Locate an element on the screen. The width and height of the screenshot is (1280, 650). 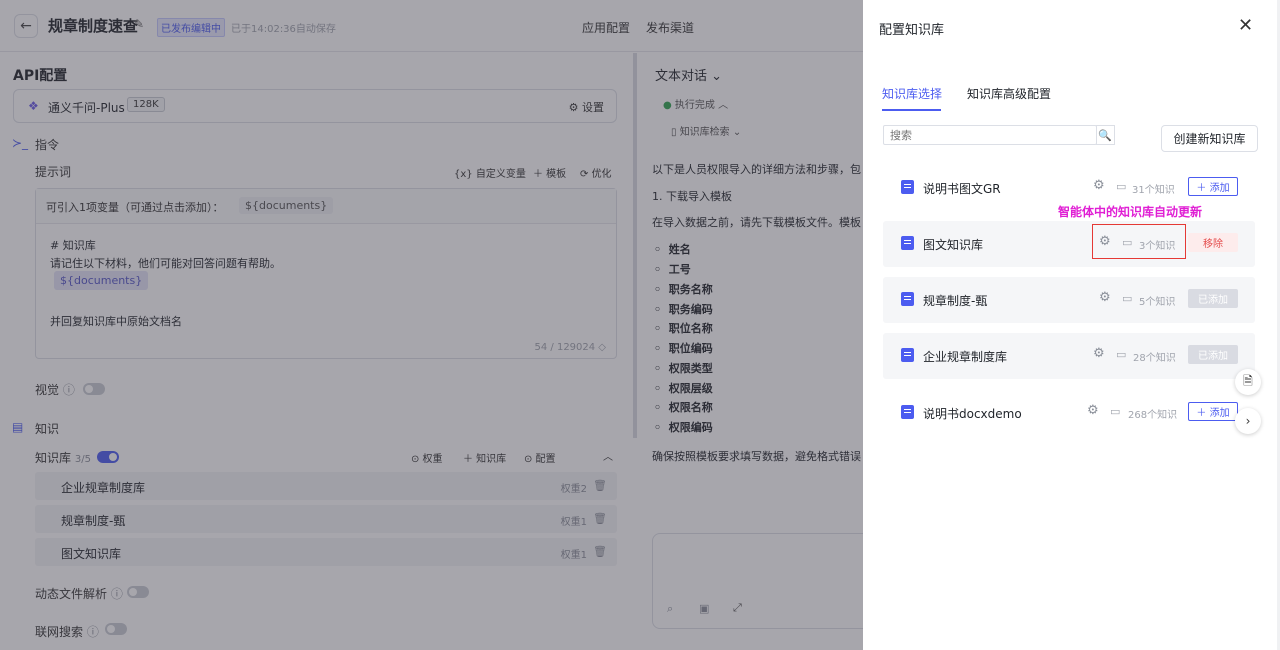
kb-count: 5个知识 is located at coordinates (1157, 302).